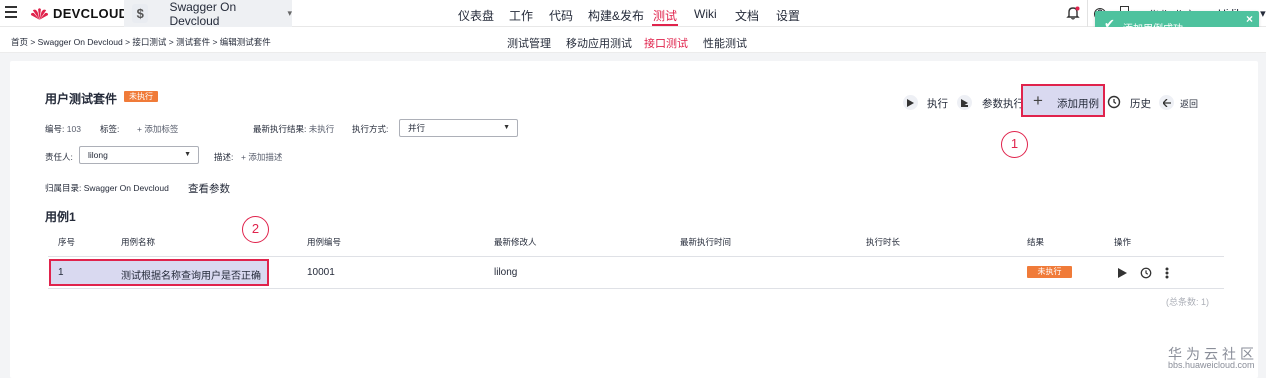  I want to click on execute-button: 执行, so click(937, 103).